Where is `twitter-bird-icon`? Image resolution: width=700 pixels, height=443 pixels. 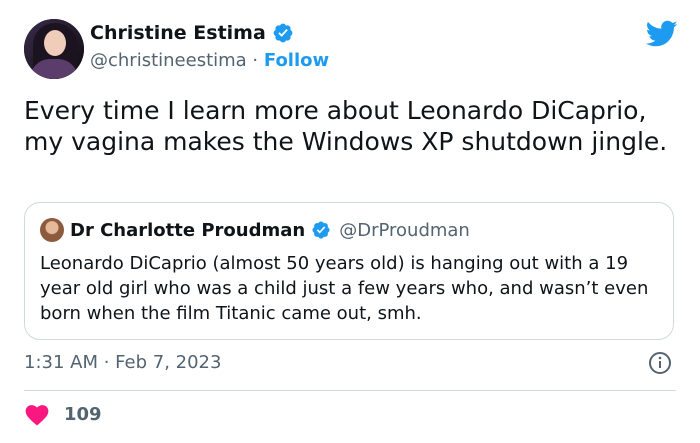 twitter-bird-icon is located at coordinates (662, 34).